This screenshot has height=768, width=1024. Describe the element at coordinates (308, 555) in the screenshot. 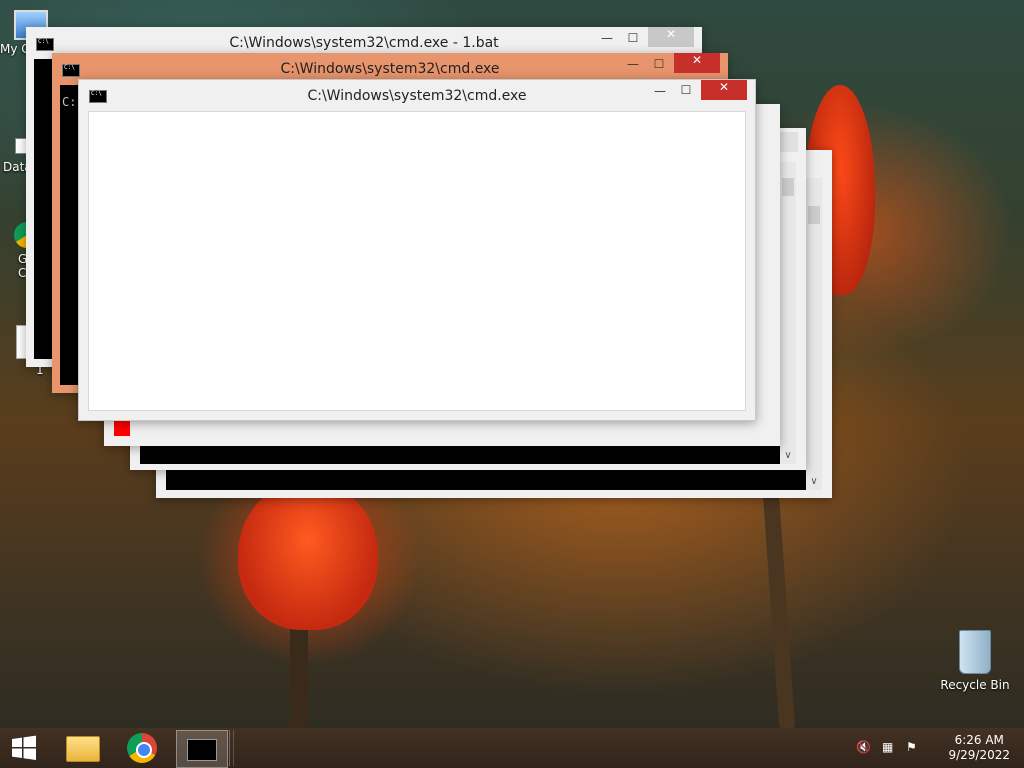

I see `tulip-flower-left` at that location.